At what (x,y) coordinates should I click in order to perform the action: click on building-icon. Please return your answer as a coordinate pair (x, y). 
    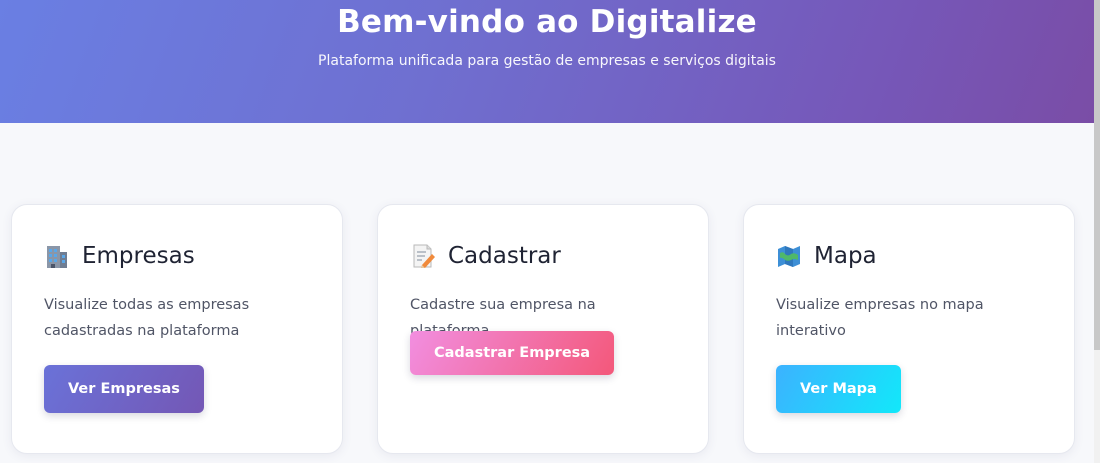
    Looking at the image, I should click on (57, 256).